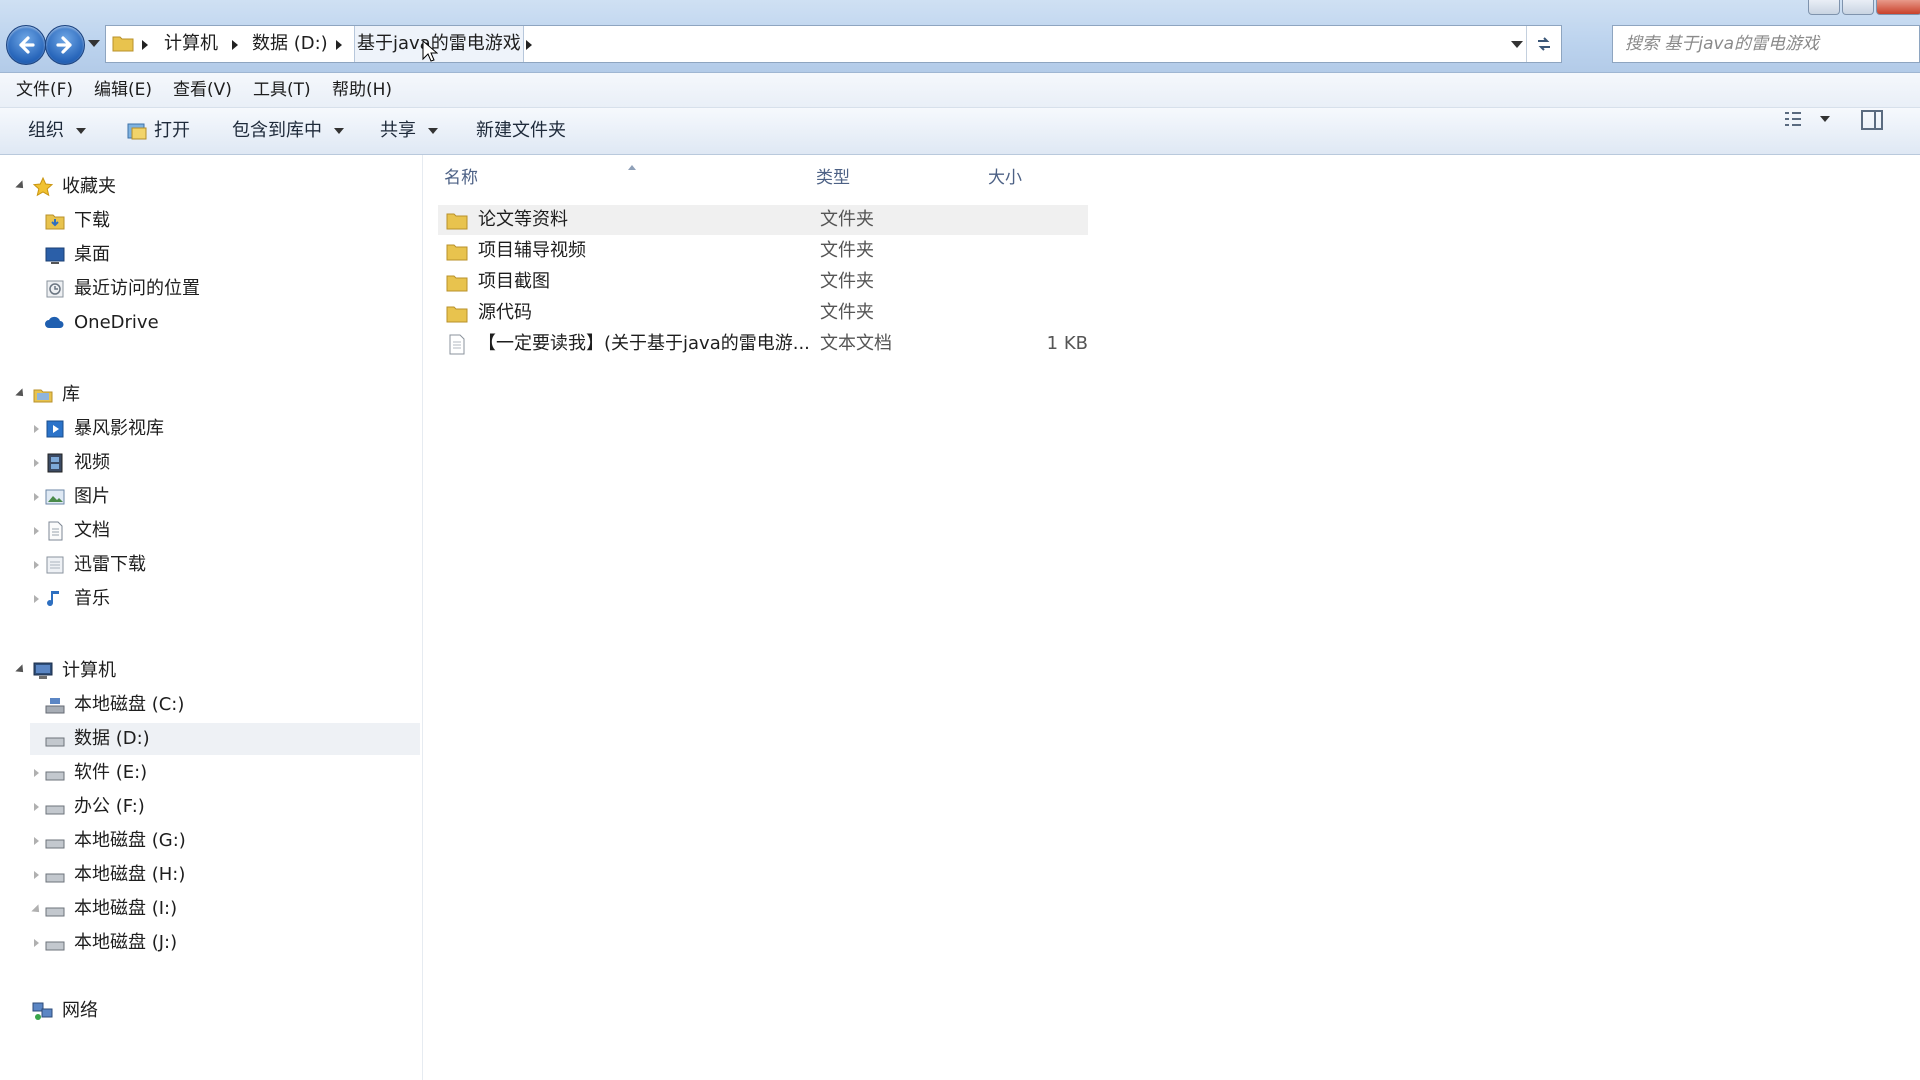 This screenshot has height=1080, width=1920. What do you see at coordinates (433, 131) in the screenshot?
I see `chevron-down-icon` at bounding box center [433, 131].